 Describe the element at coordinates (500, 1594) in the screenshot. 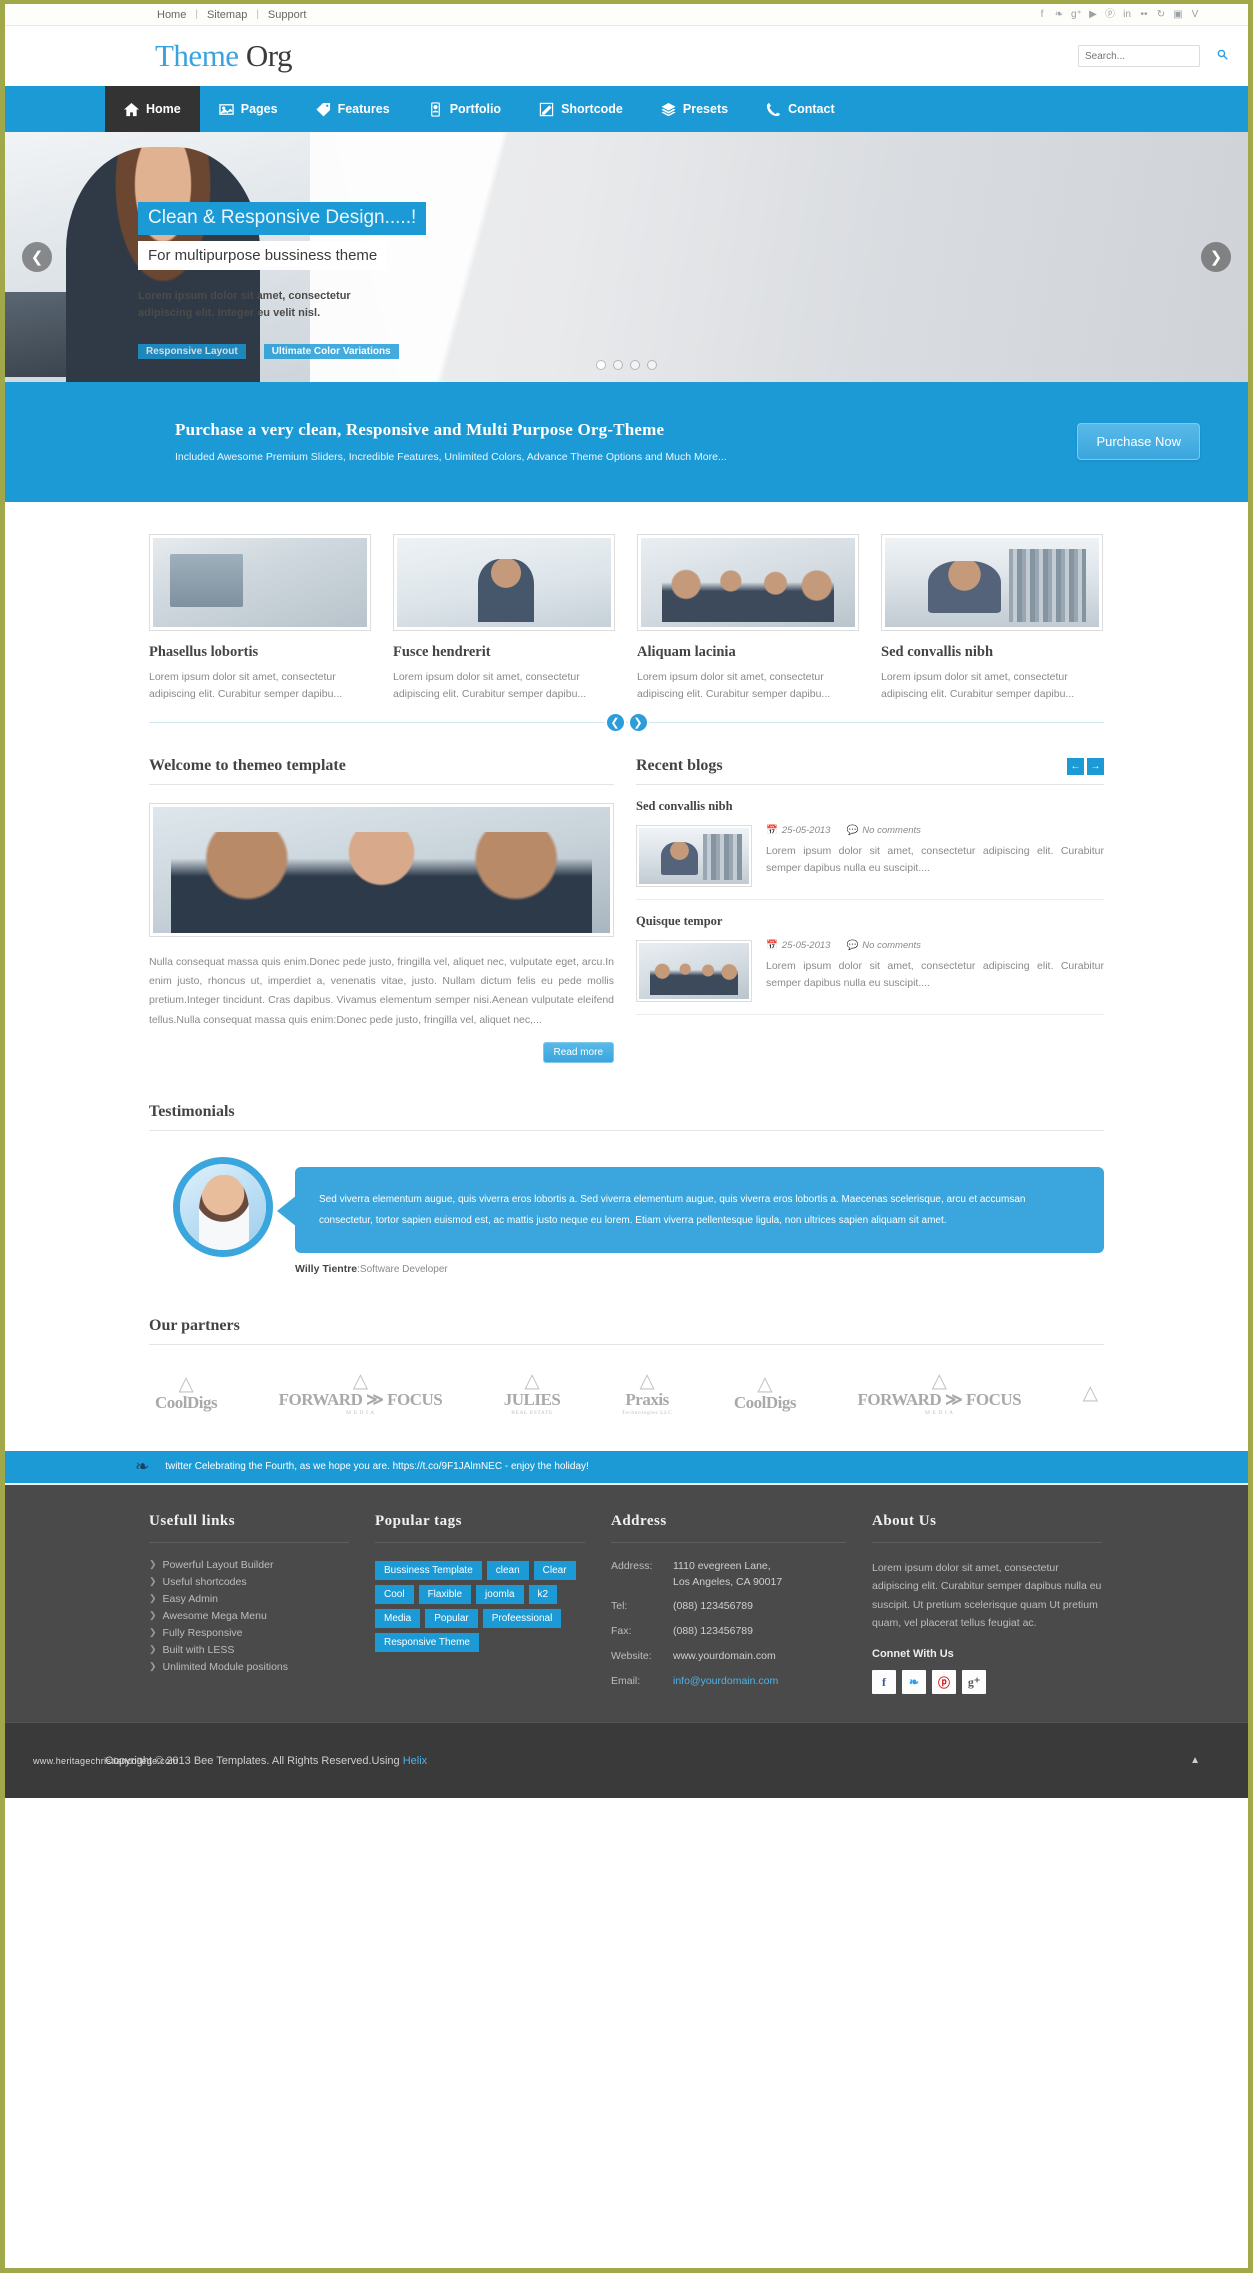

I see `tag-item: joomla` at that location.